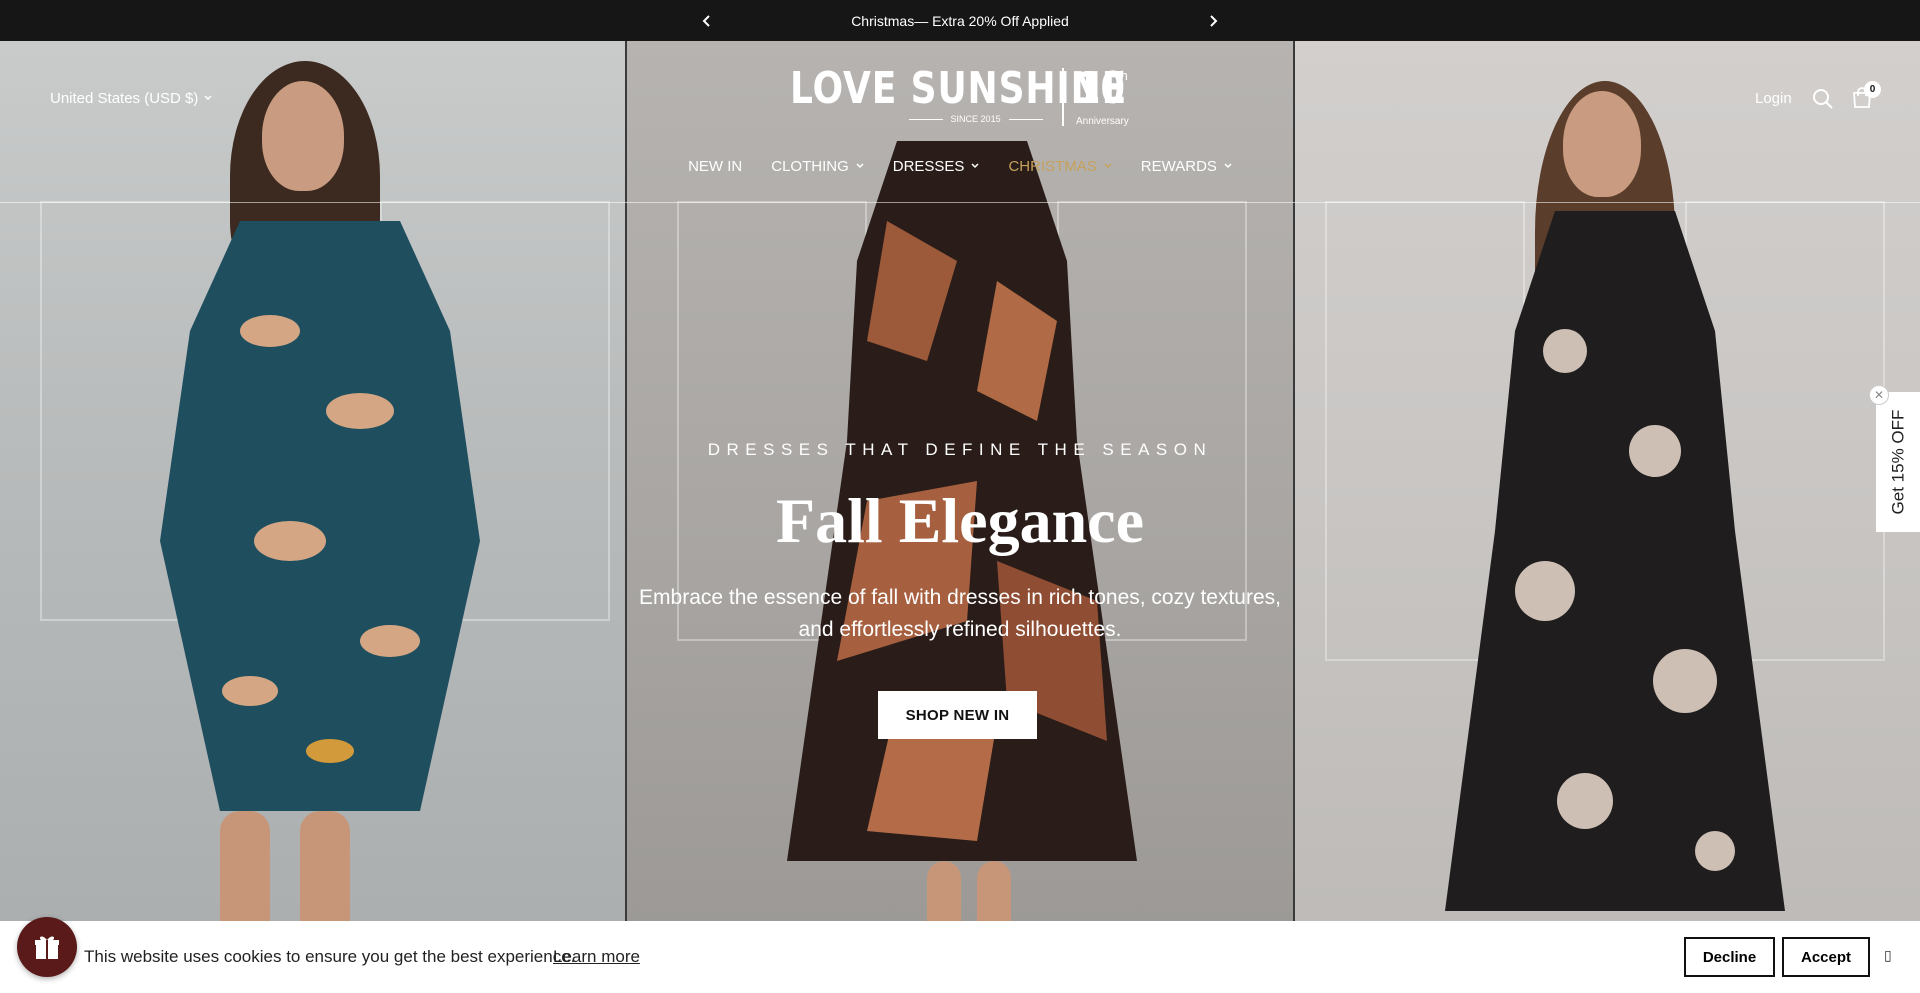  What do you see at coordinates (1602, 144) in the screenshot?
I see `model-head` at bounding box center [1602, 144].